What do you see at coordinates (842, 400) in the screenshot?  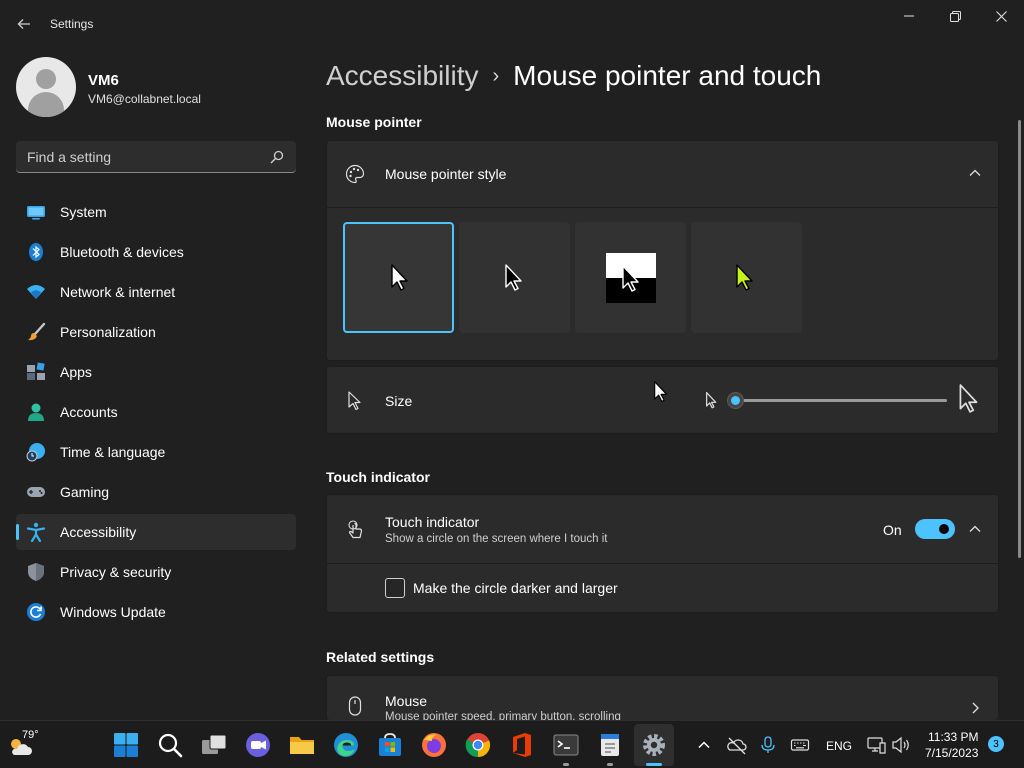 I see `size-slider-track` at bounding box center [842, 400].